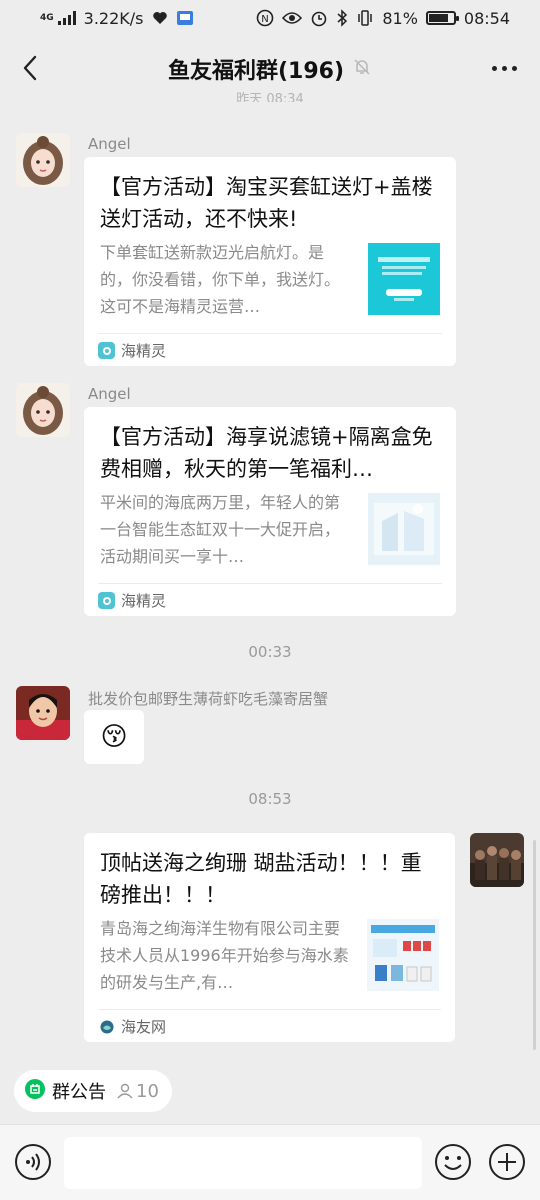 This screenshot has height=1200, width=540. I want to click on emoji-button, so click(453, 1162).